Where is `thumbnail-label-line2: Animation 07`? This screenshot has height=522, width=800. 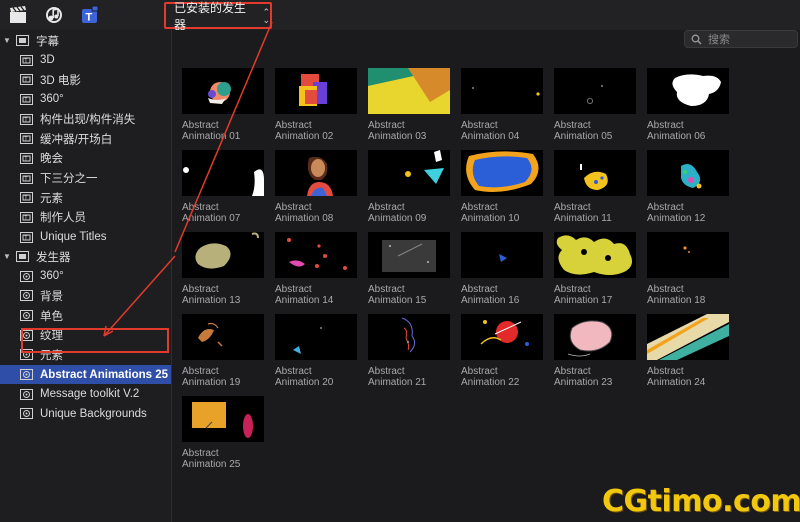 thumbnail-label-line2: Animation 07 is located at coordinates (211, 218).